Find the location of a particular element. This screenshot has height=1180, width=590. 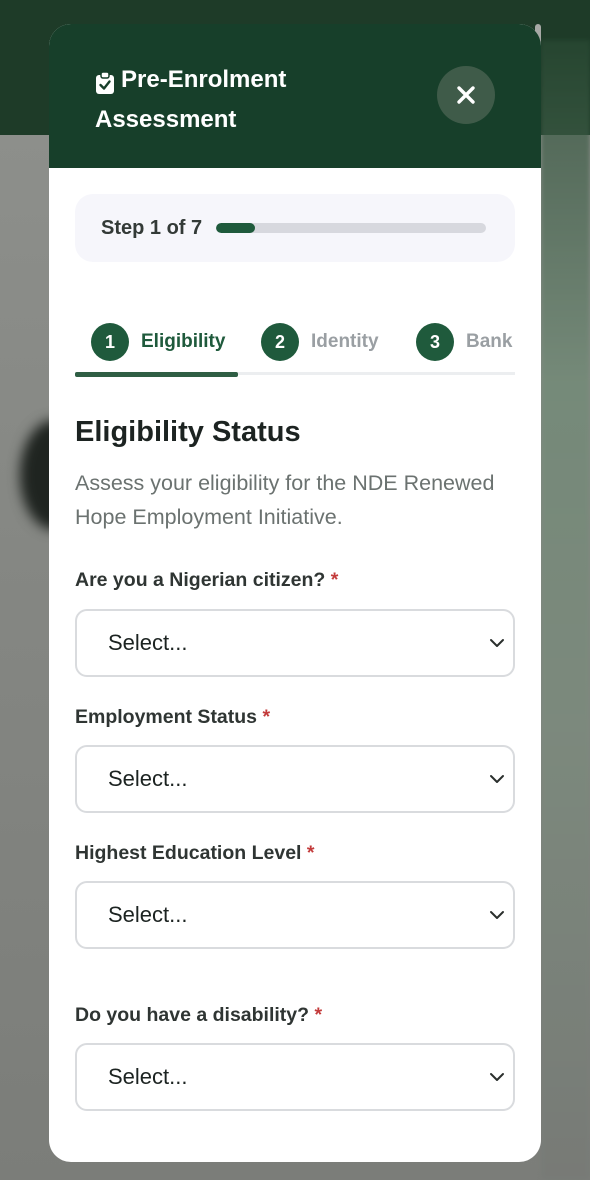

active-tab-indicator is located at coordinates (156, 374).